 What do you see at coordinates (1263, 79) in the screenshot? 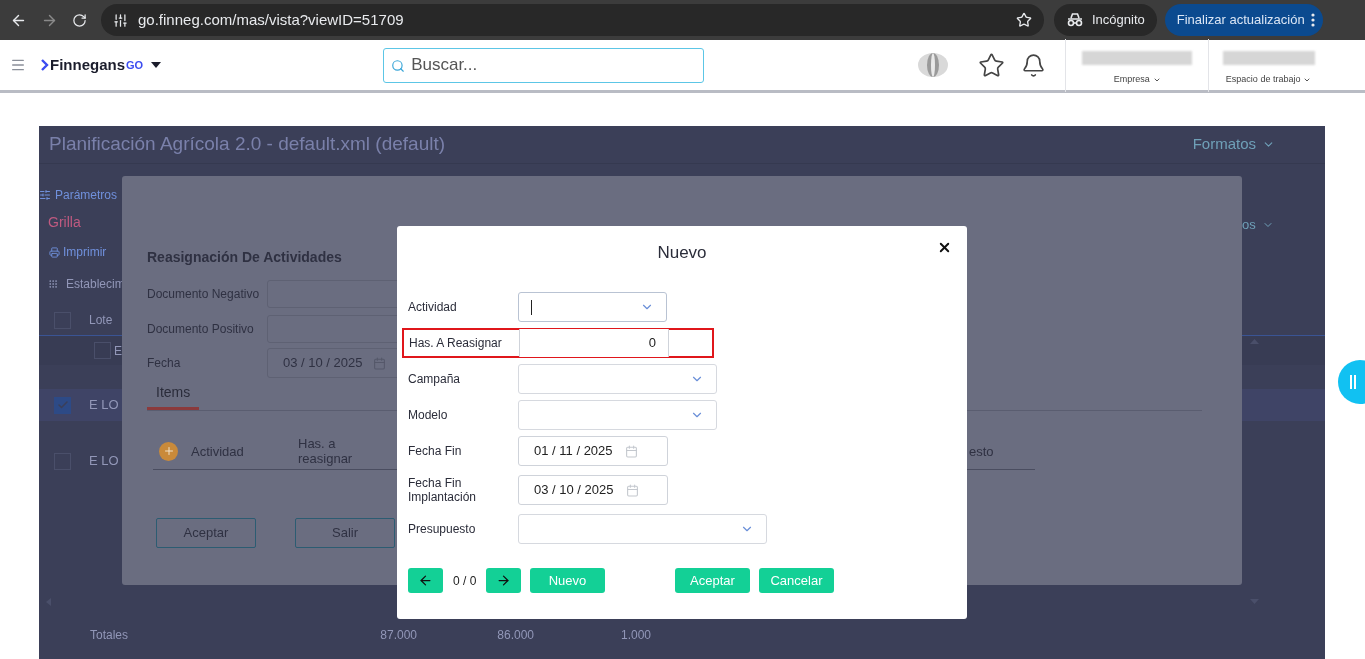
I see `selector-label: Espacio de trabajo` at bounding box center [1263, 79].